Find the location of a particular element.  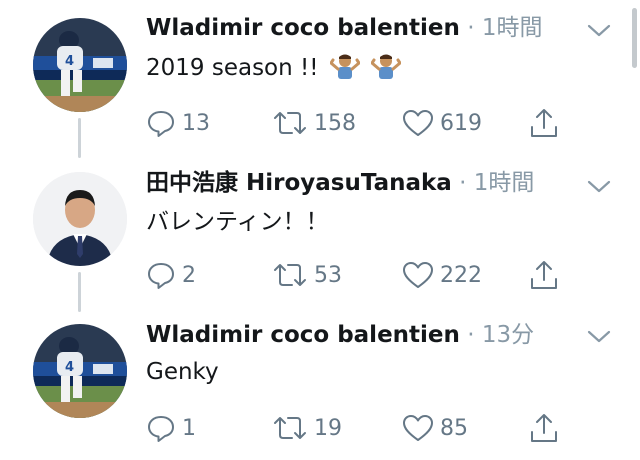

timestamp: 13分 is located at coordinates (508, 335).